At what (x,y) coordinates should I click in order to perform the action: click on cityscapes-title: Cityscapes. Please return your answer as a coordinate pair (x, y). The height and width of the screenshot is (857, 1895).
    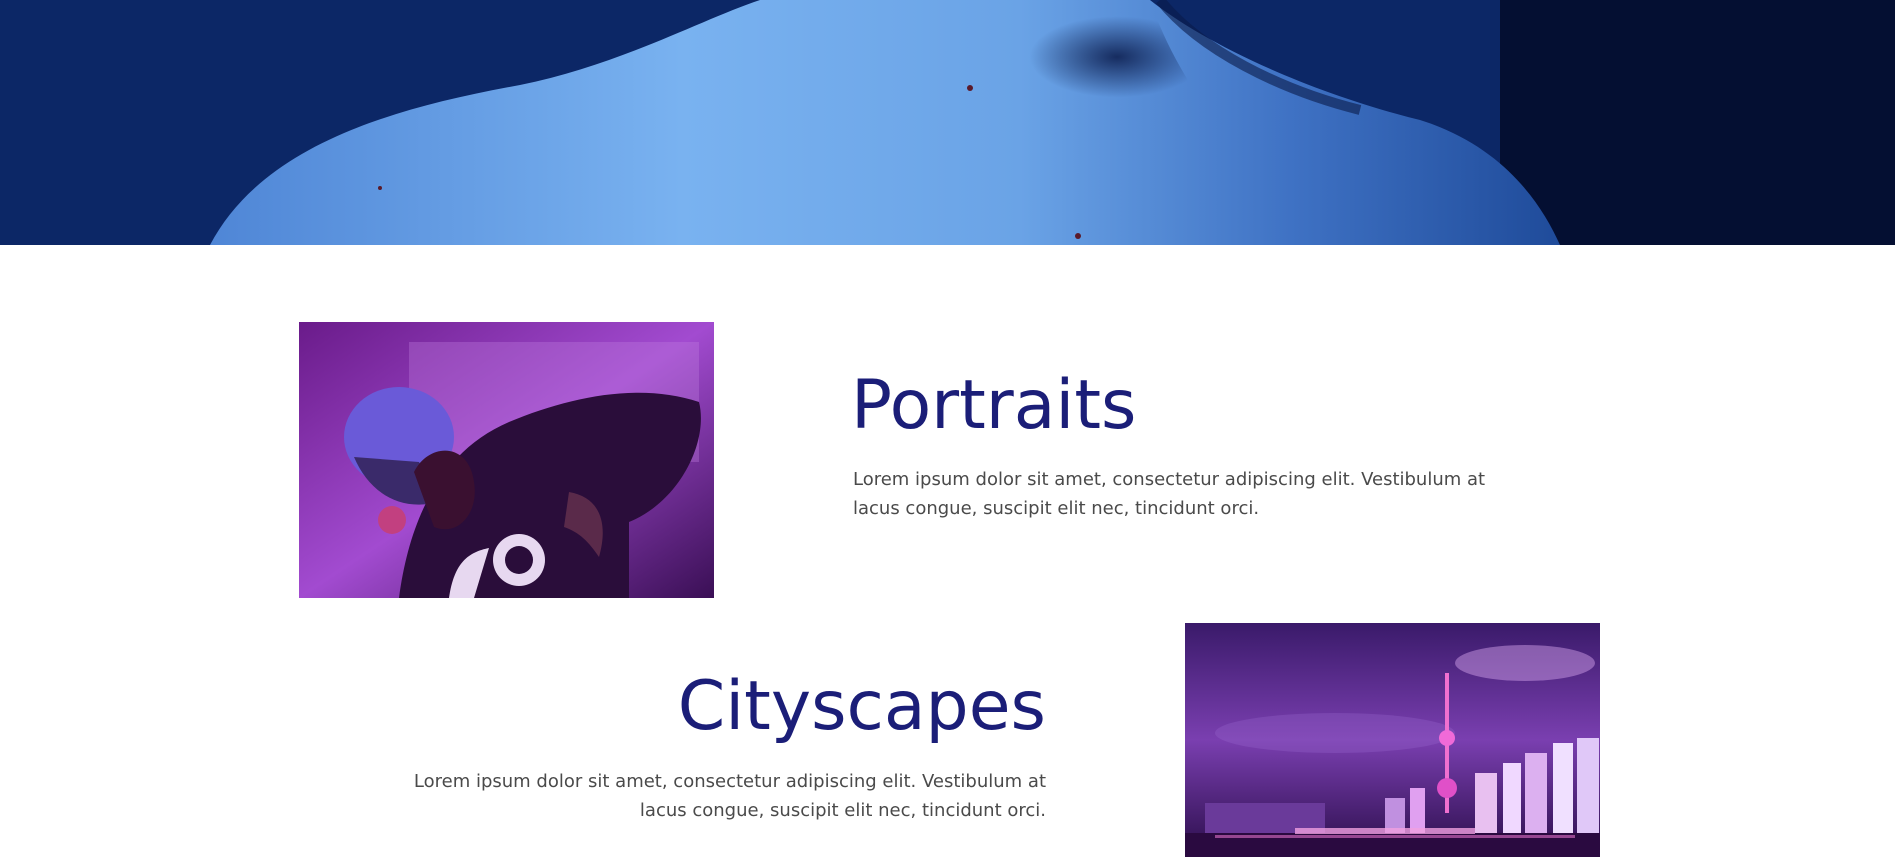
    Looking at the image, I should click on (861, 706).